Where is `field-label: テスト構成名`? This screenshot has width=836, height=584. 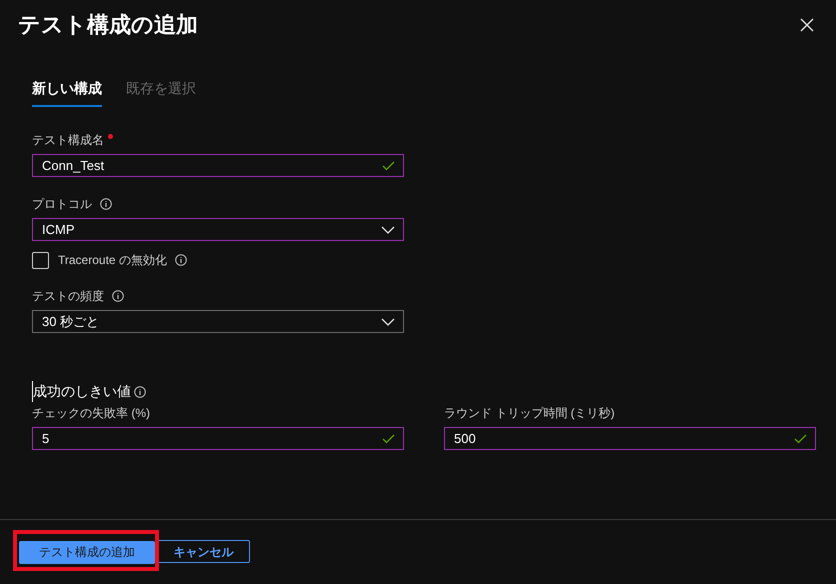 field-label: テスト構成名 is located at coordinates (68, 140).